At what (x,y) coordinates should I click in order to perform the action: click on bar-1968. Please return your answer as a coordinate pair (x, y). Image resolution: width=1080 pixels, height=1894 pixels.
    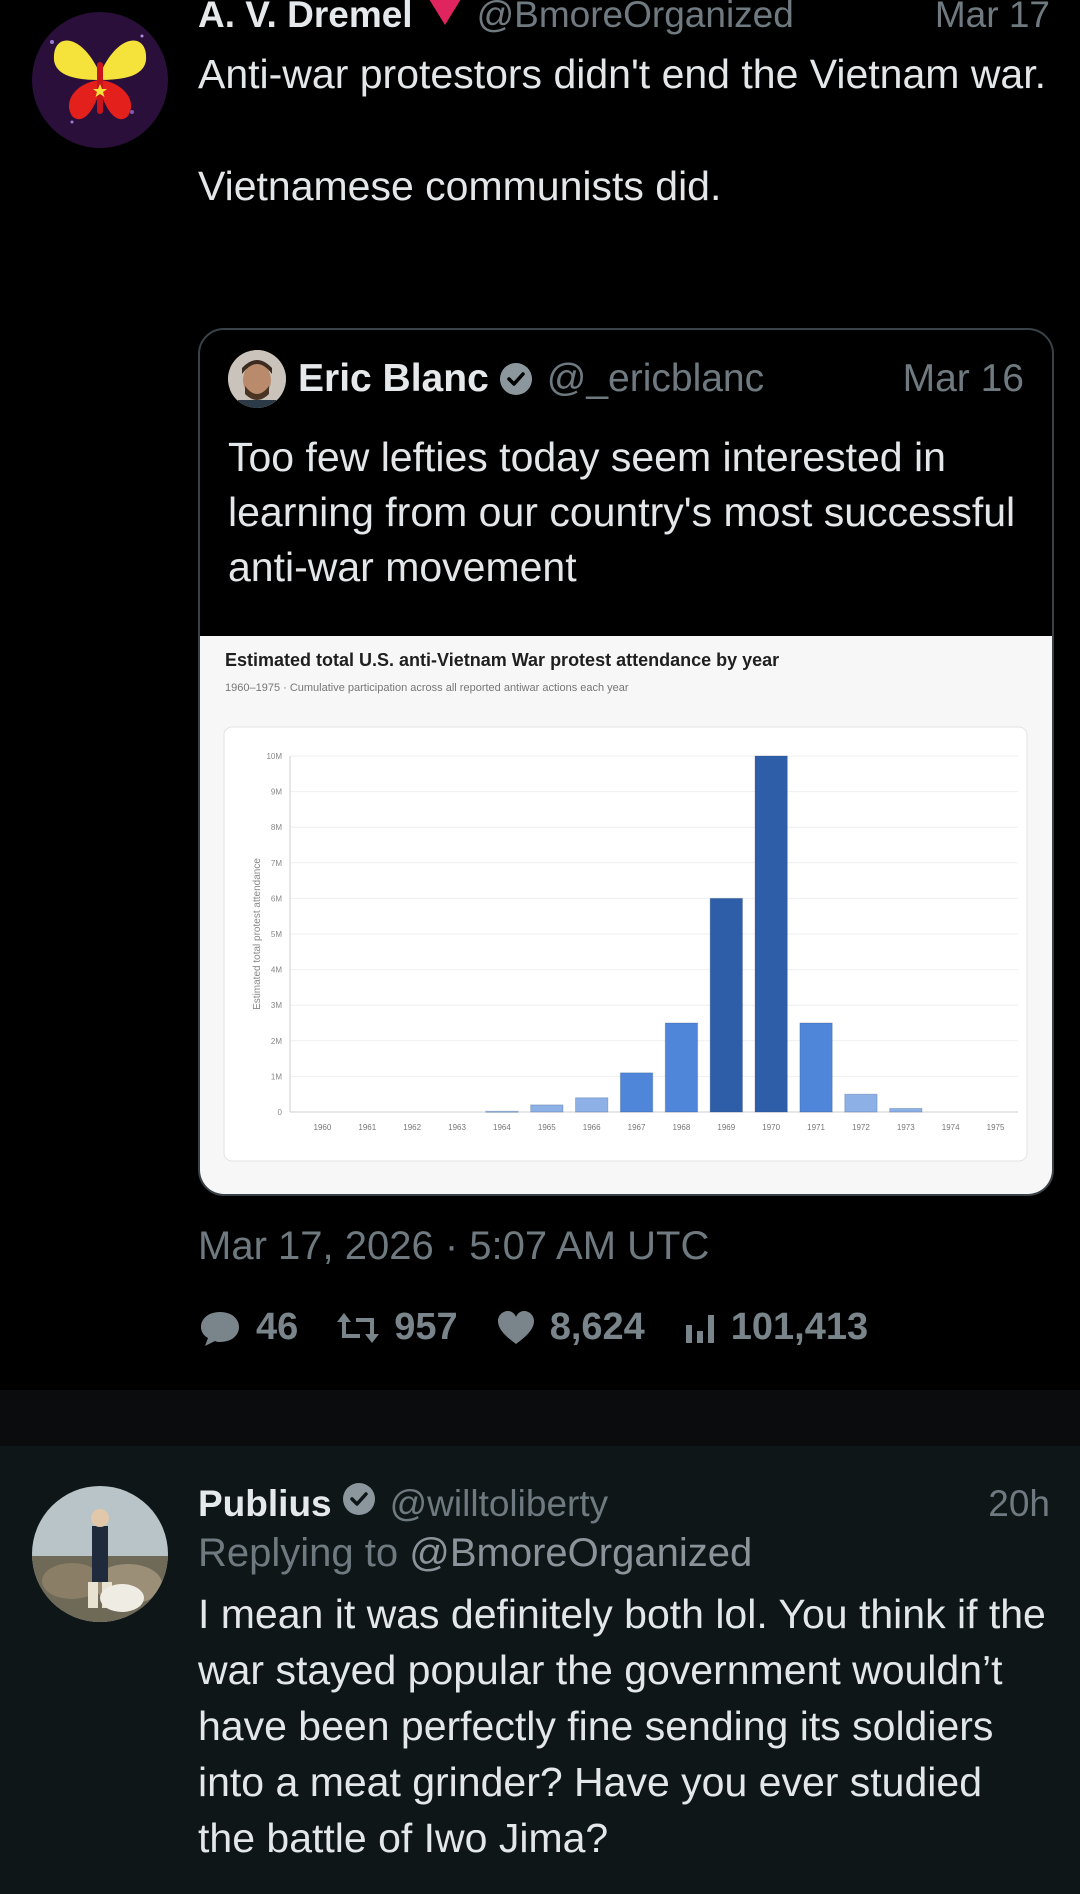
    Looking at the image, I should click on (681, 1067).